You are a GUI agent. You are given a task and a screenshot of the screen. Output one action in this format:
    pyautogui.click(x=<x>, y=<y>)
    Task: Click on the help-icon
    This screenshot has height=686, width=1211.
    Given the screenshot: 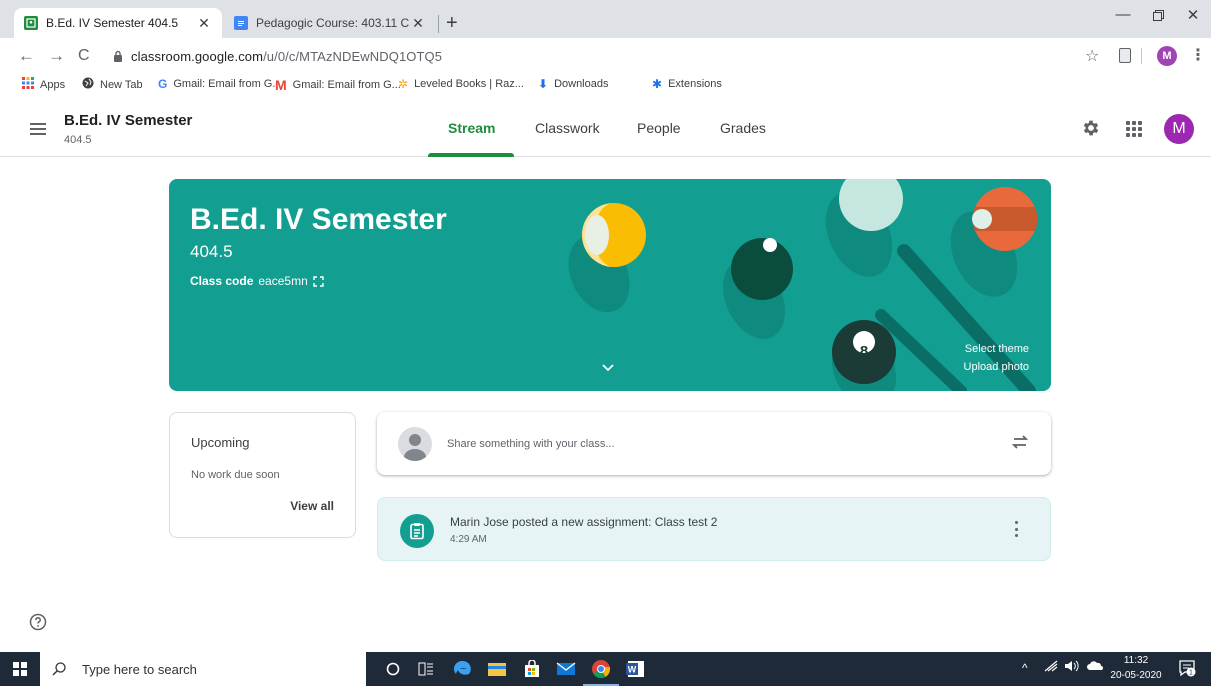 What is the action you would take?
    pyautogui.click(x=38, y=622)
    